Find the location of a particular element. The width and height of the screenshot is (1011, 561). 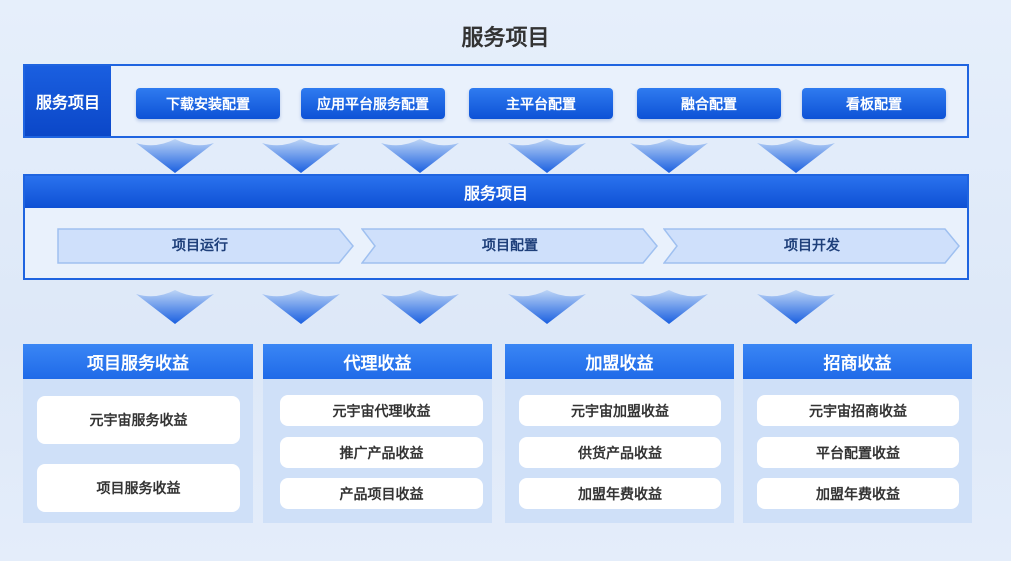

column-title: 加盟收益 is located at coordinates (619, 361).